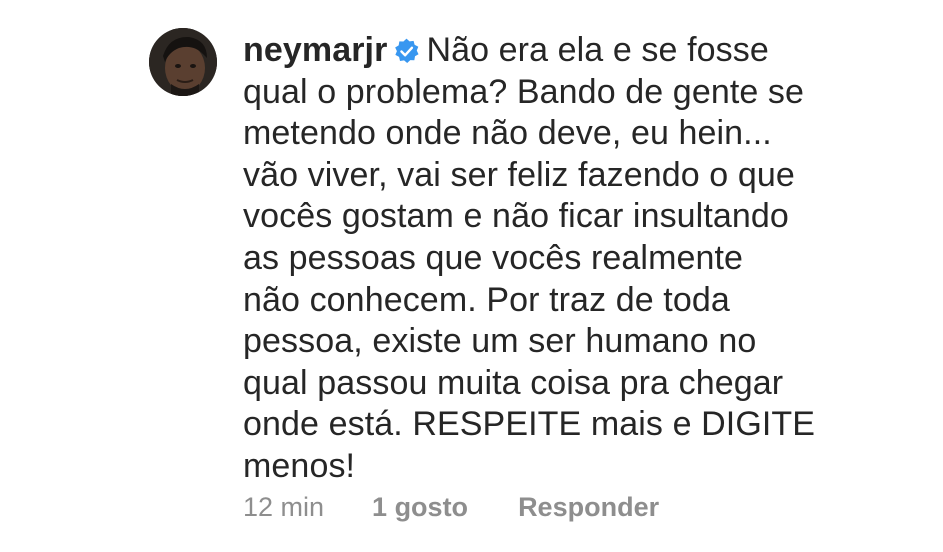  What do you see at coordinates (519, 174) in the screenshot?
I see `comment-line: vão viver, vai ser feliz fazendo o que` at bounding box center [519, 174].